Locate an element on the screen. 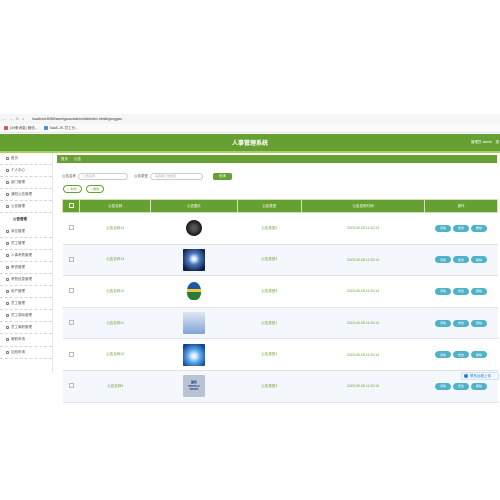  cell-name: 公告名称11 is located at coordinates (115, 323).